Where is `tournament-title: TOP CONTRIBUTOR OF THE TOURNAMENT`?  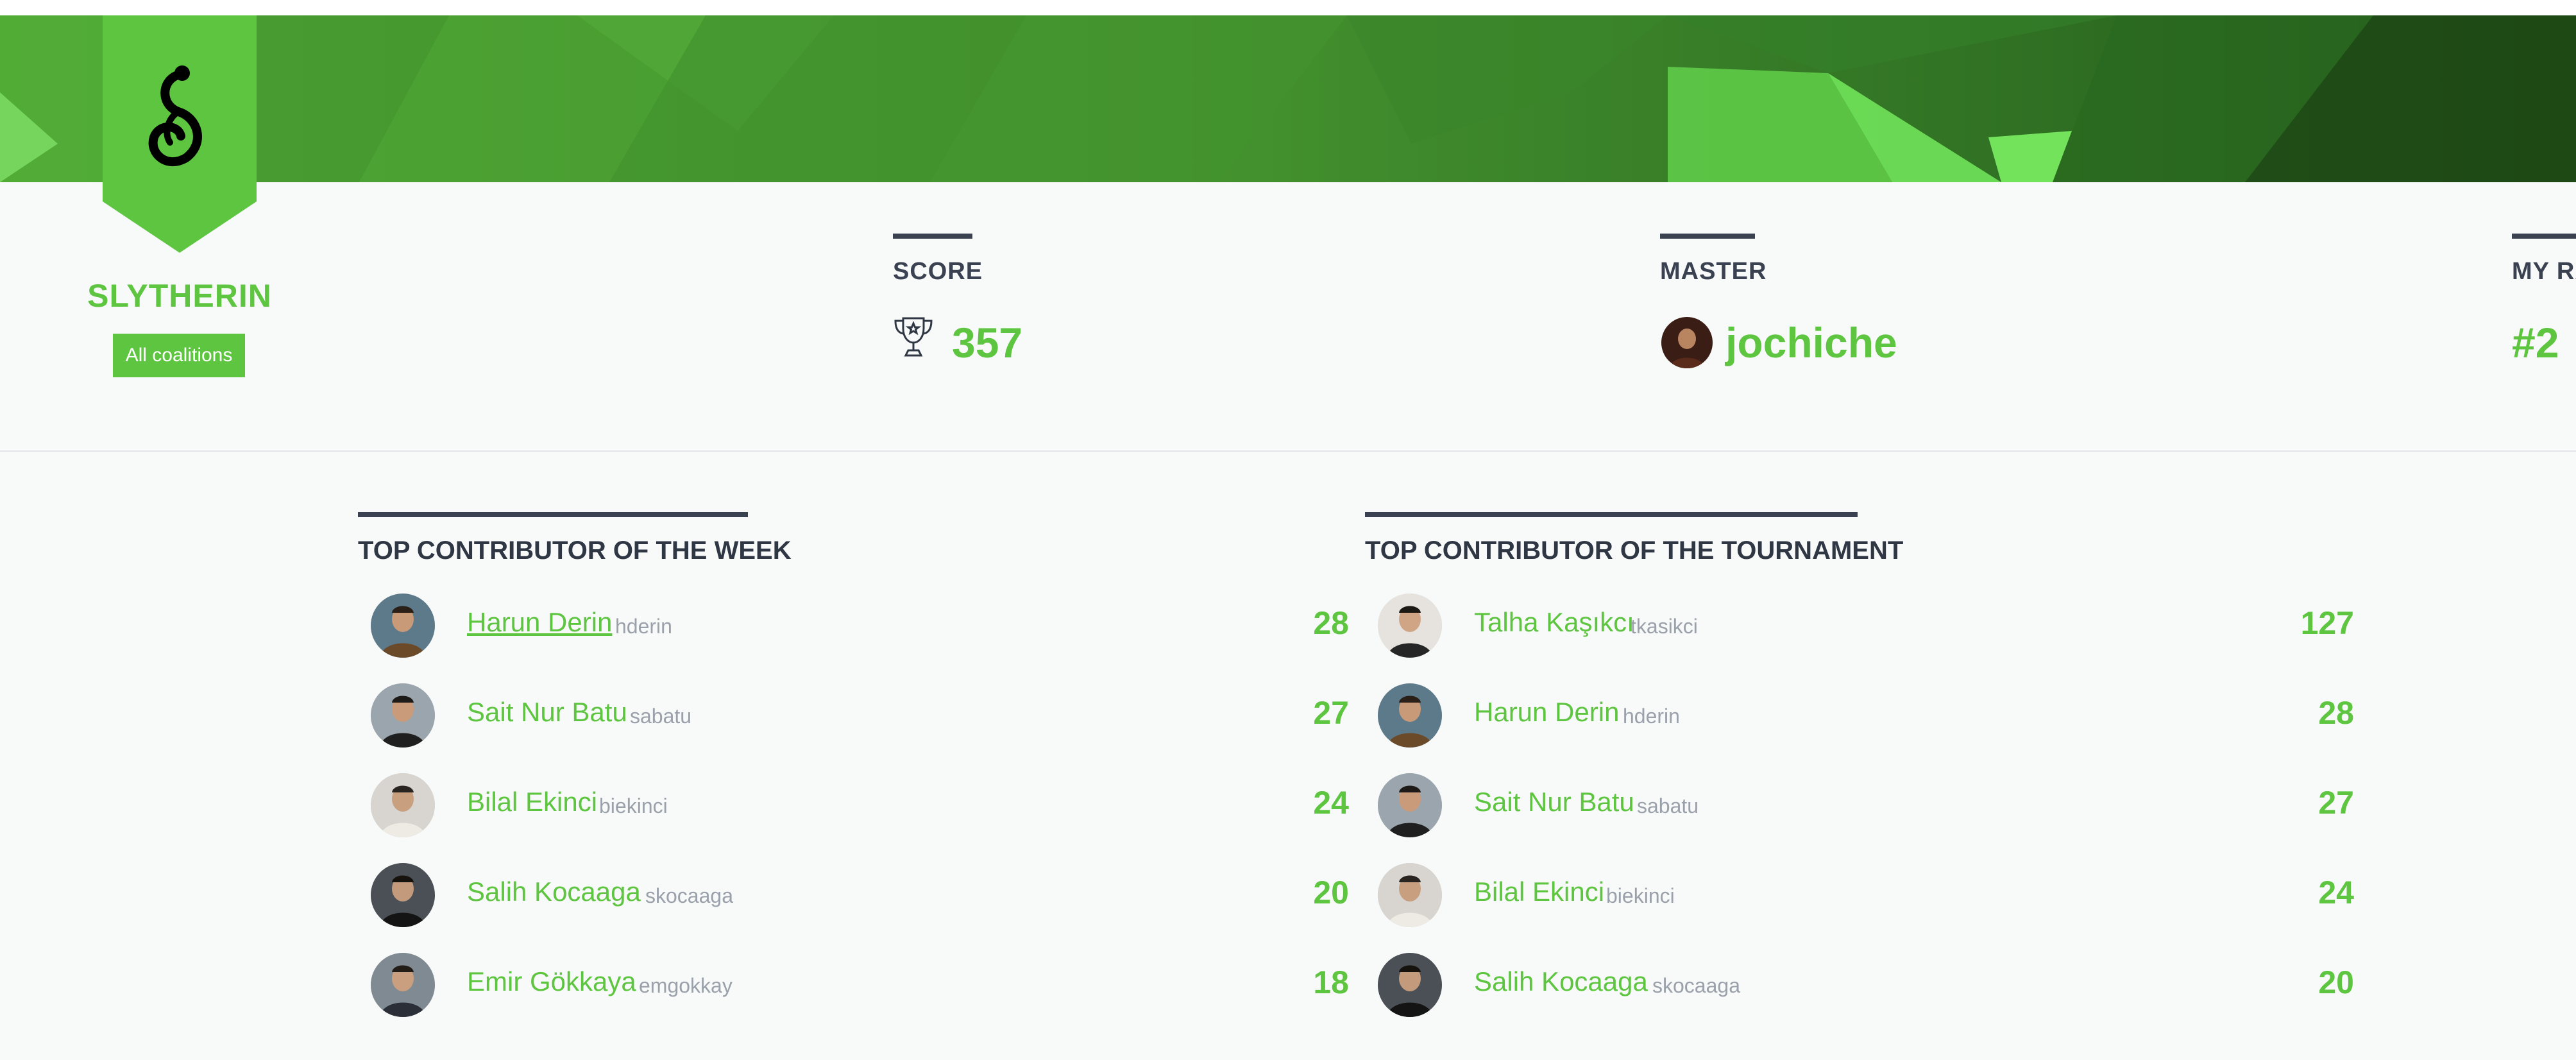 tournament-title: TOP CONTRIBUTOR OF THE TOURNAMENT is located at coordinates (1634, 551).